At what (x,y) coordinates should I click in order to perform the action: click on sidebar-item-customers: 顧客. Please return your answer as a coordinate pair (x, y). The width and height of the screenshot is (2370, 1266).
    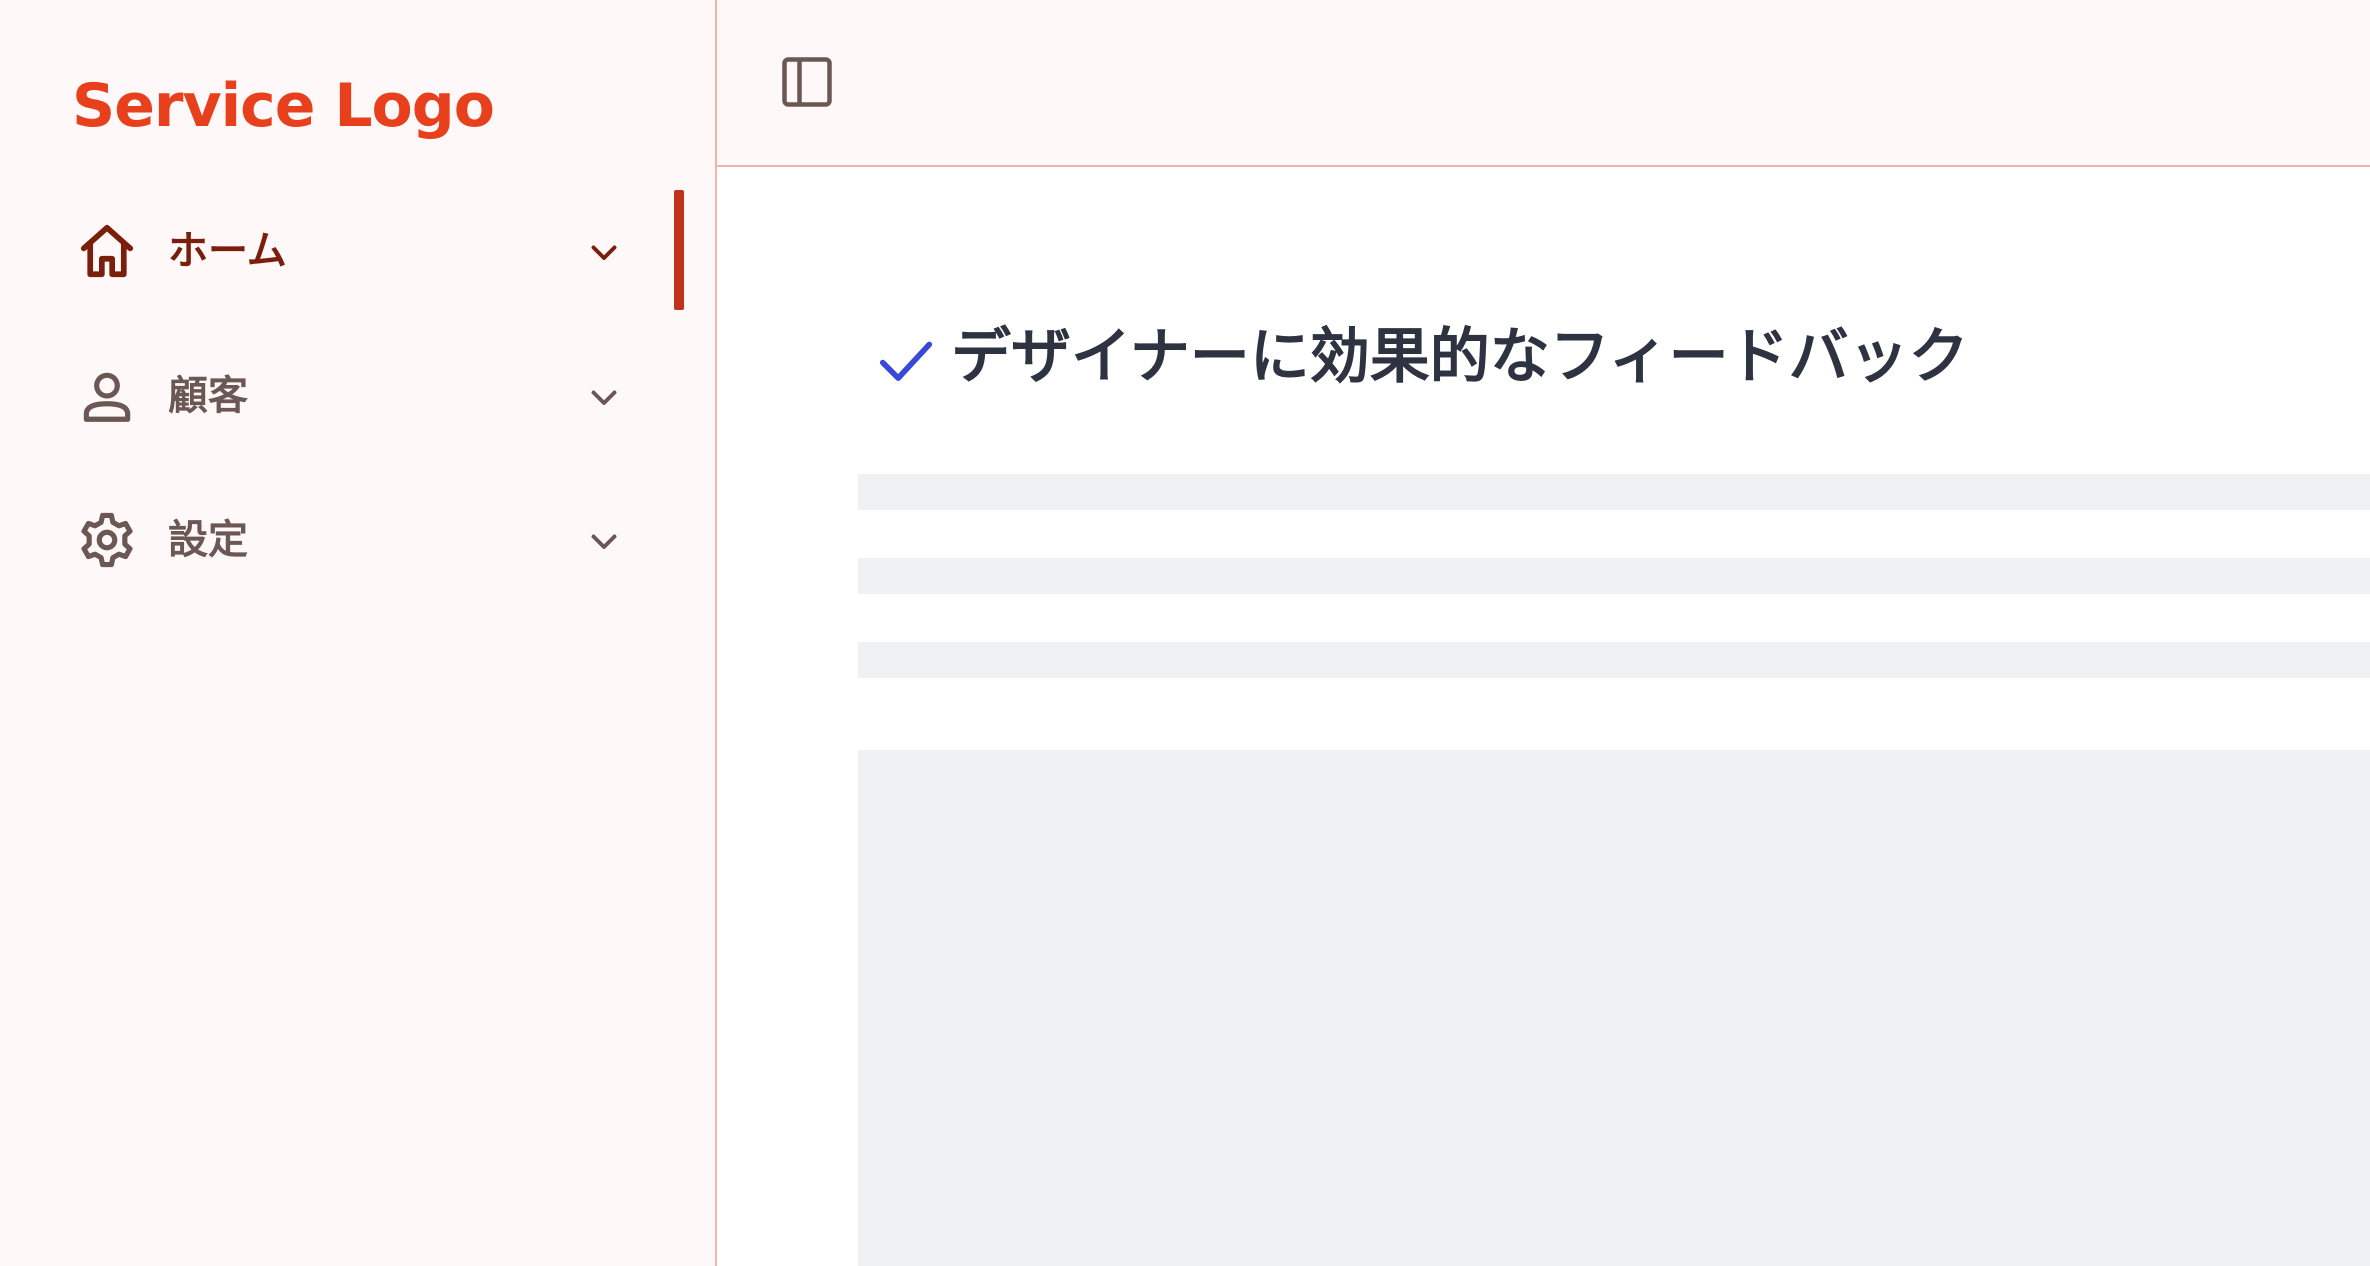
    Looking at the image, I should click on (358, 395).